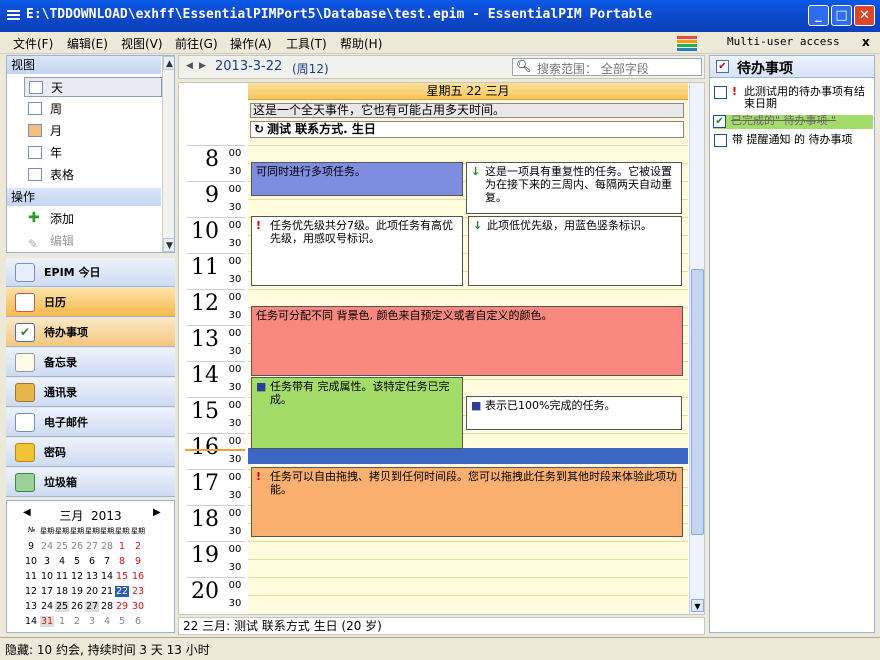  Describe the element at coordinates (593, 68) in the screenshot. I see `search-input: 搜索范围： 全部字段` at that location.